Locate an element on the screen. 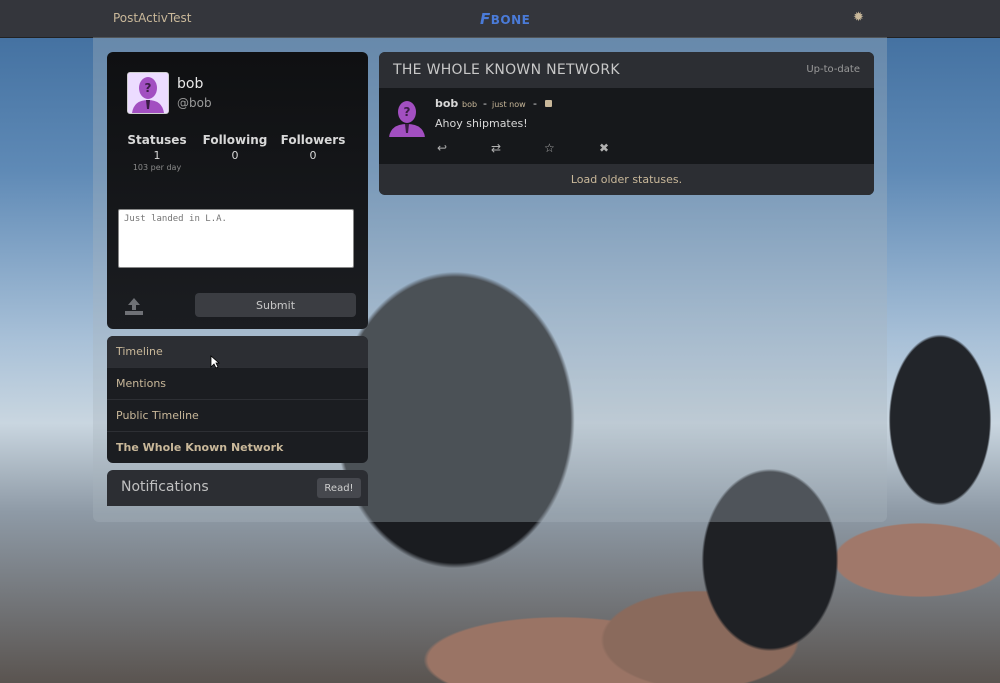 This screenshot has width=1000, height=683. load-older-button: Load older statuses. is located at coordinates (626, 179).